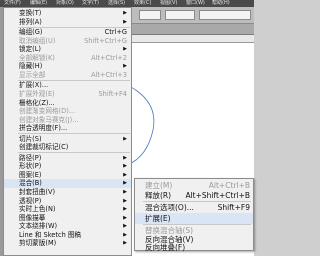 The image size is (320, 256). What do you see at coordinates (189, 29) in the screenshot?
I see `document-tab-strip` at bounding box center [189, 29].